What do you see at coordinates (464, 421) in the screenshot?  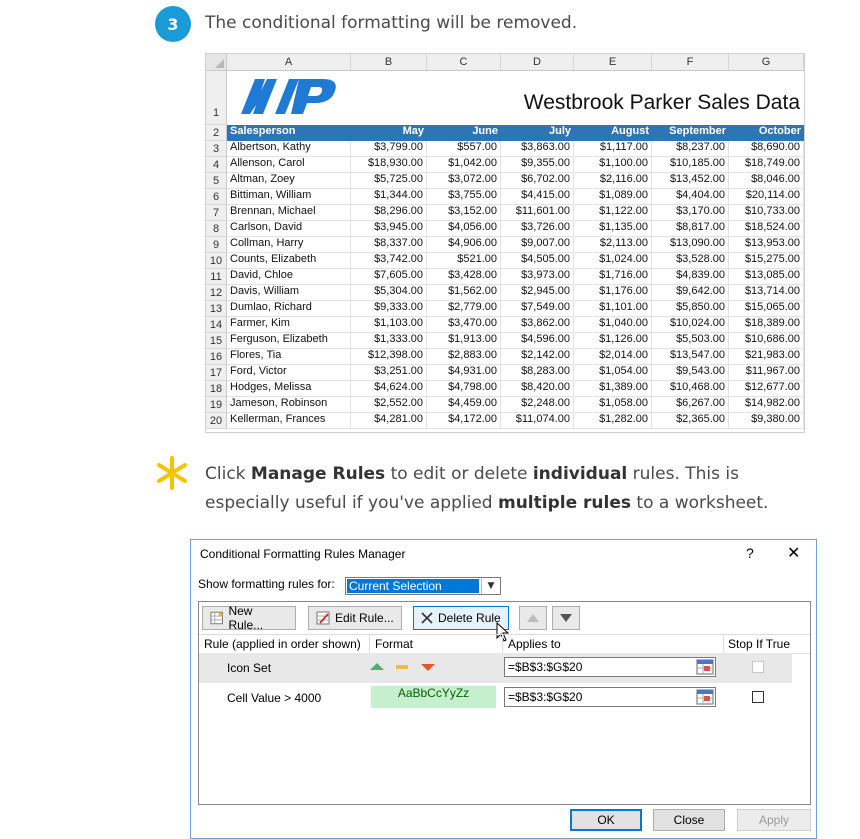 I see `sales-cell: $4,172.00` at bounding box center [464, 421].